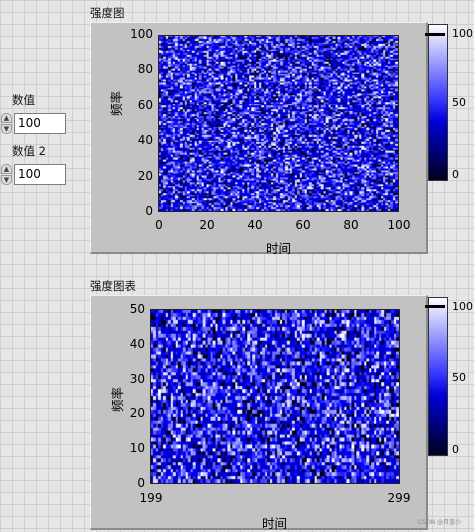 The height and width of the screenshot is (532, 474). I want to click on graph2-x-tick: 199, so click(151, 498).